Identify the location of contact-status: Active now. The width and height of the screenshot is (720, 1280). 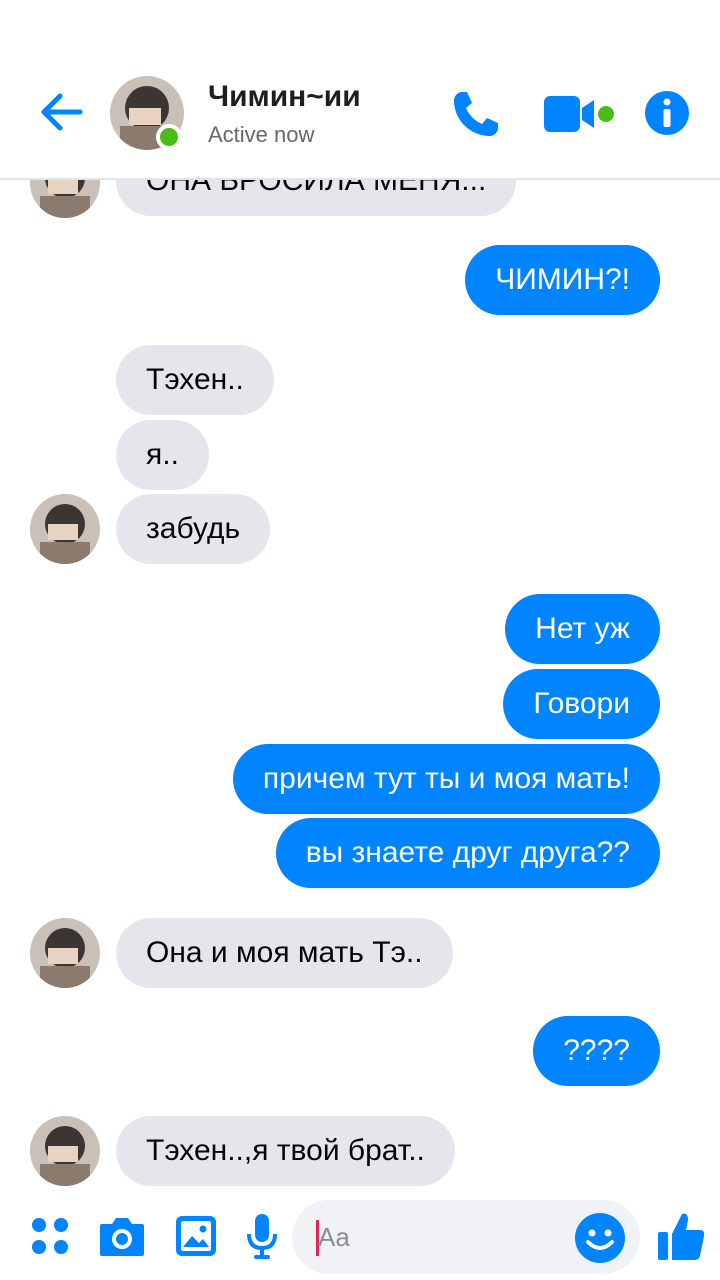
(261, 134).